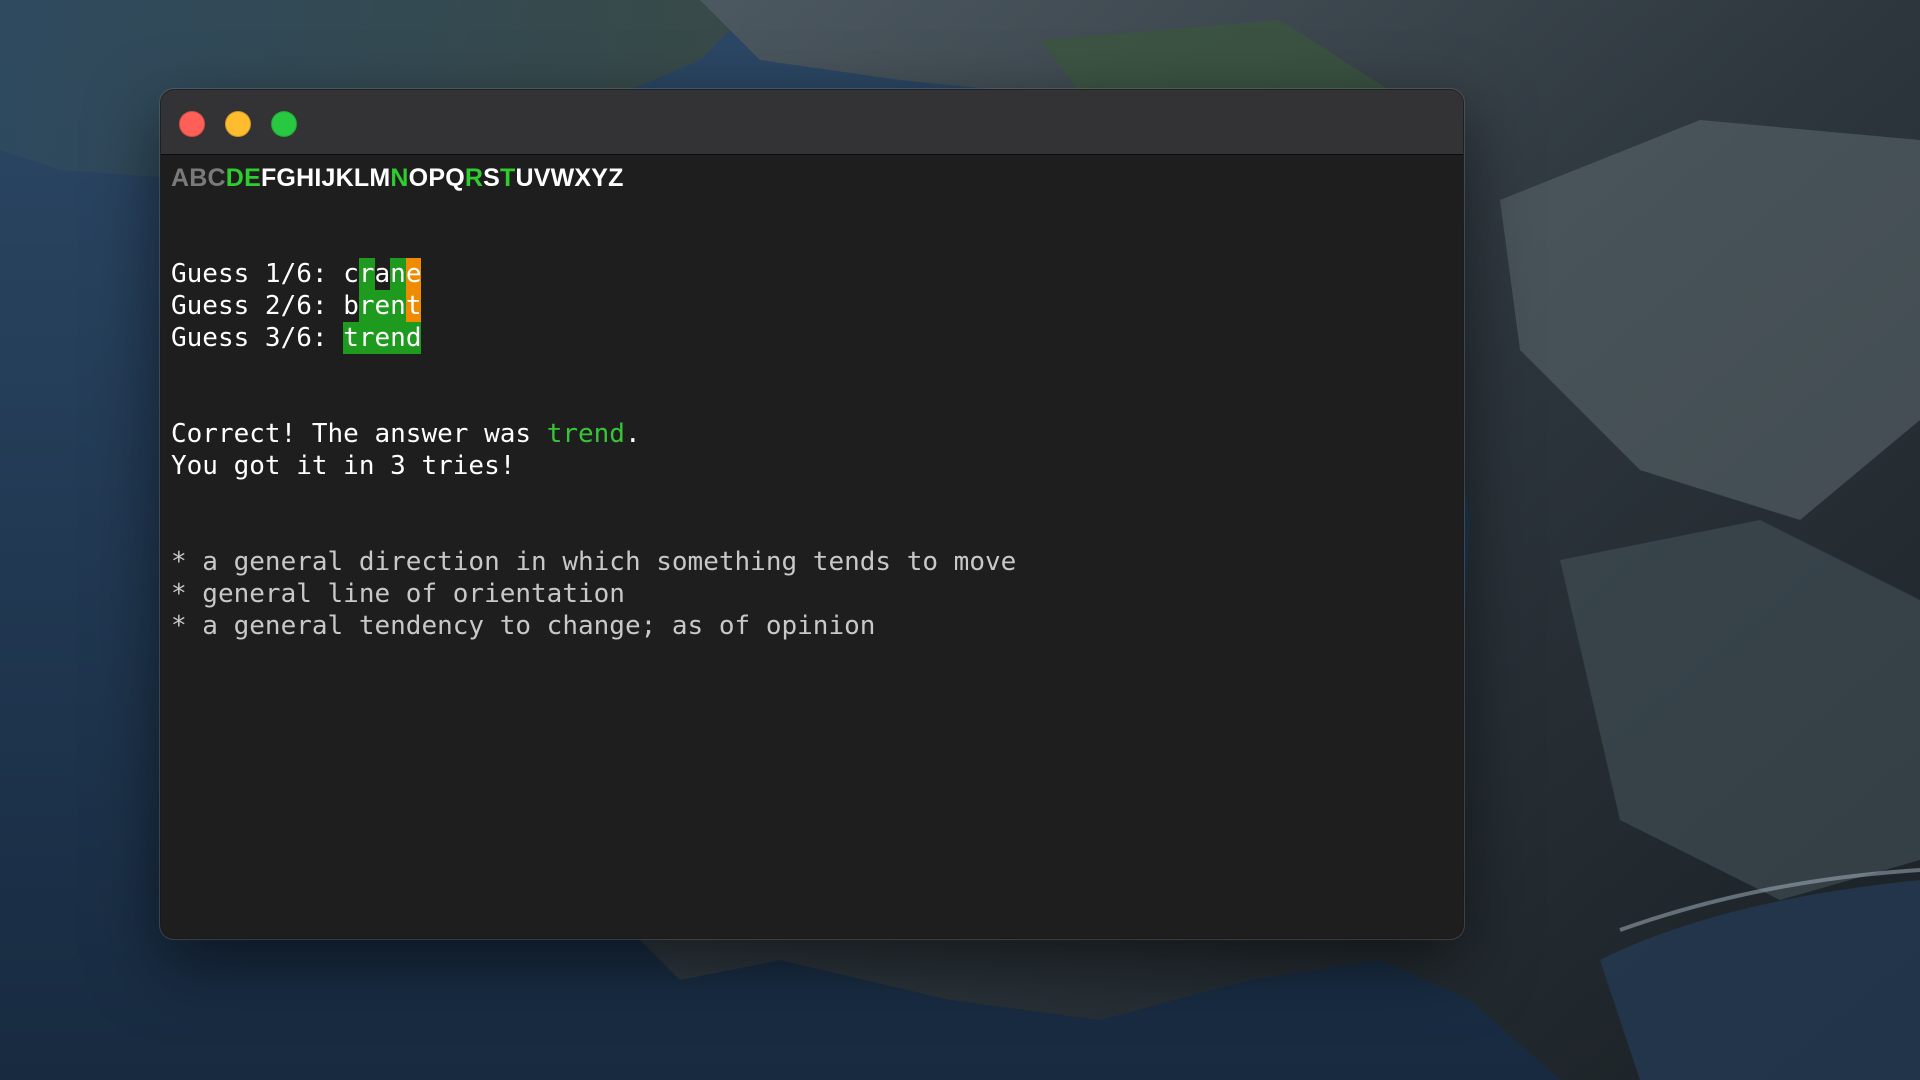 This screenshot has width=1920, height=1080. Describe the element at coordinates (524, 178) in the screenshot. I see `alphabet-letter: U` at that location.